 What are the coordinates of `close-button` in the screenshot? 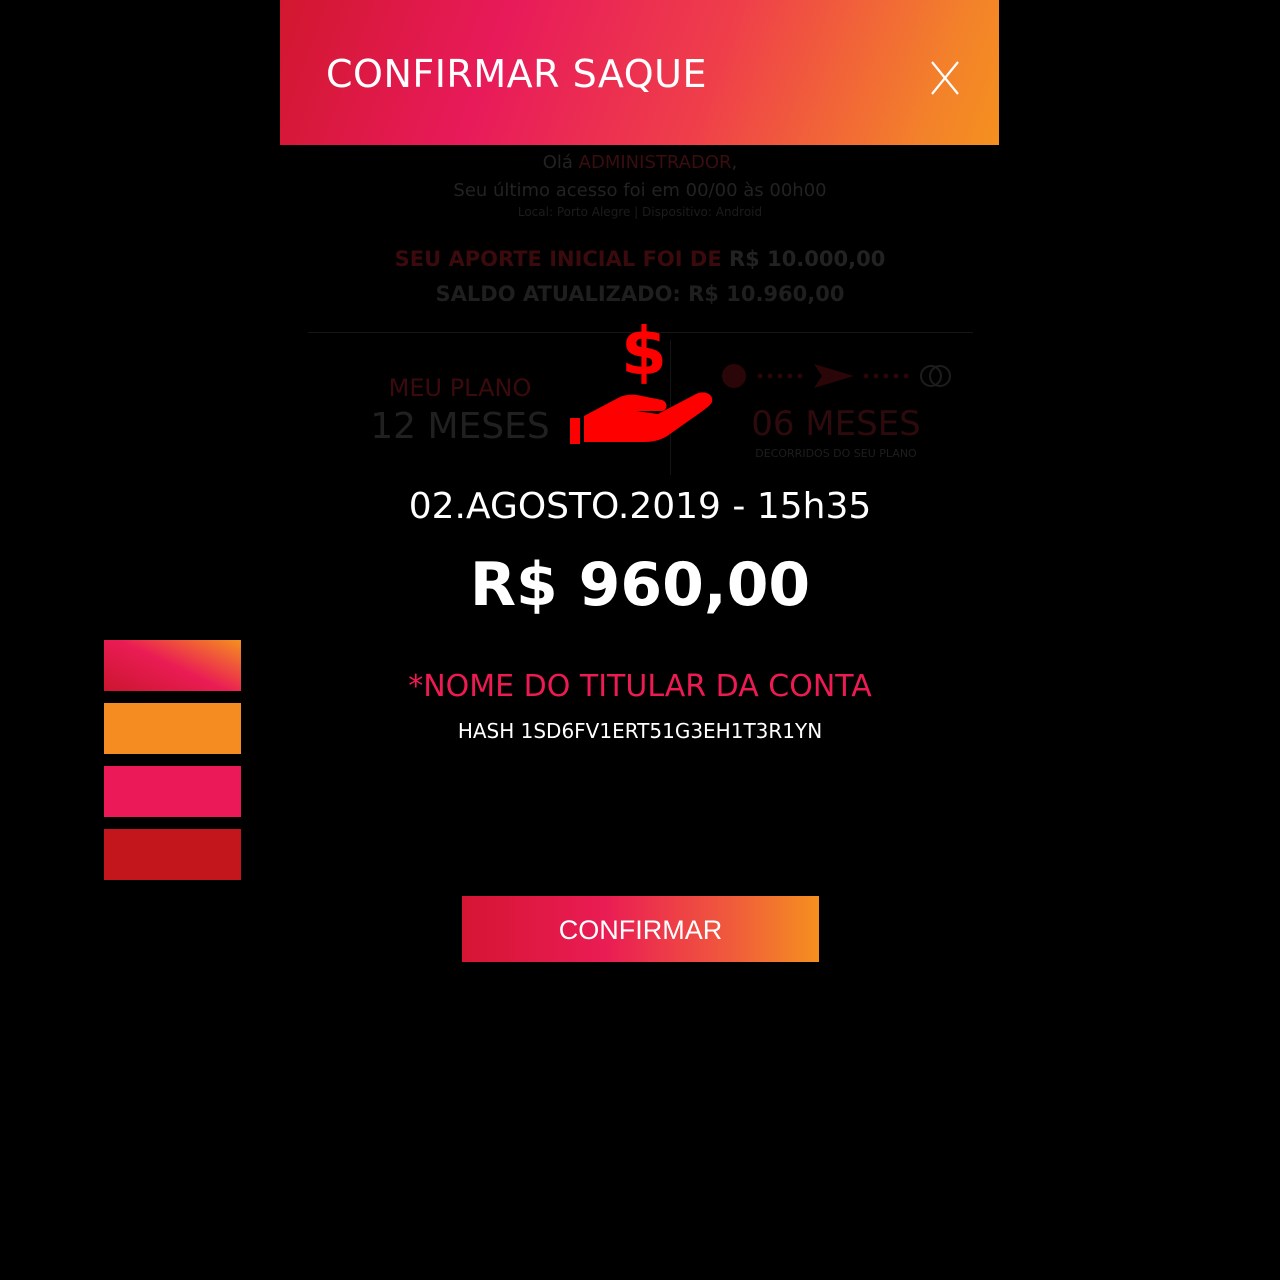 It's located at (945, 78).